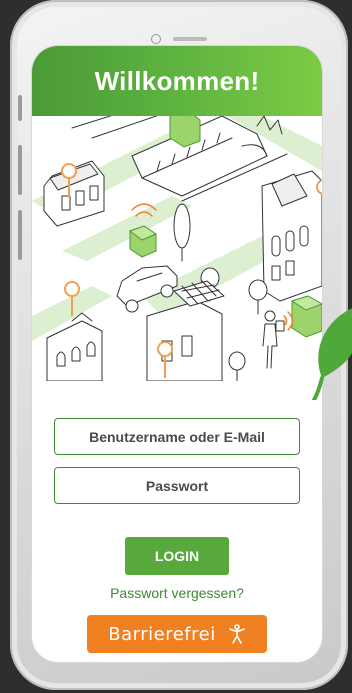 This screenshot has width=352, height=693. What do you see at coordinates (20, 108) in the screenshot?
I see `mute-switch` at bounding box center [20, 108].